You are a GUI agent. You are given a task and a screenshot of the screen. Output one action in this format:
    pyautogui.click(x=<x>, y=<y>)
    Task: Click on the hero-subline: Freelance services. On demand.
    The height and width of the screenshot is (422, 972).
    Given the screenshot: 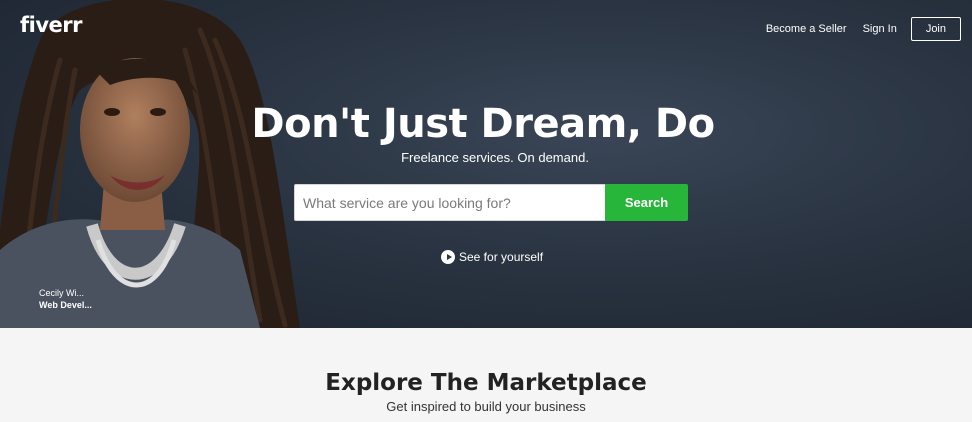 What is the action you would take?
    pyautogui.click(x=495, y=157)
    